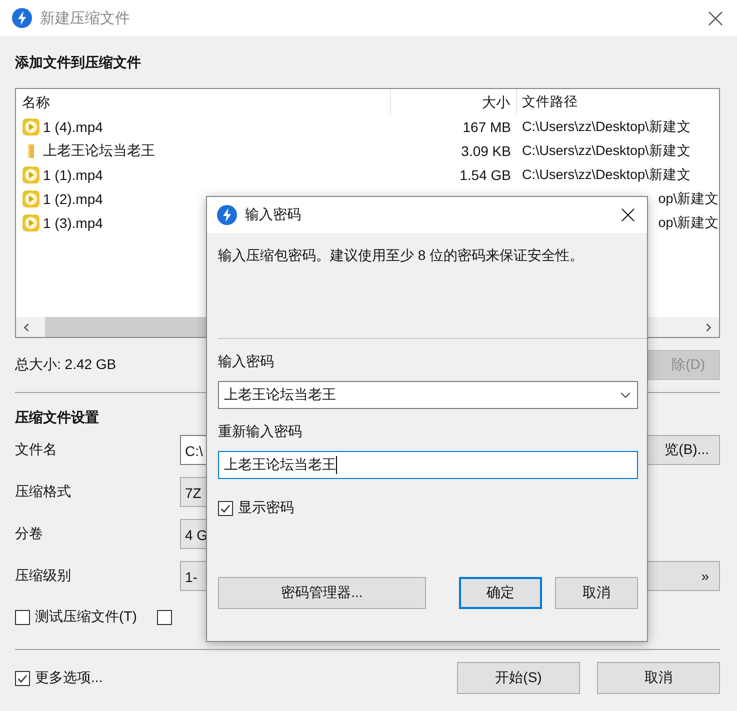 Image resolution: width=737 pixels, height=711 pixels. What do you see at coordinates (99, 151) in the screenshot?
I see `file-name: 上老王论坛当老王` at bounding box center [99, 151].